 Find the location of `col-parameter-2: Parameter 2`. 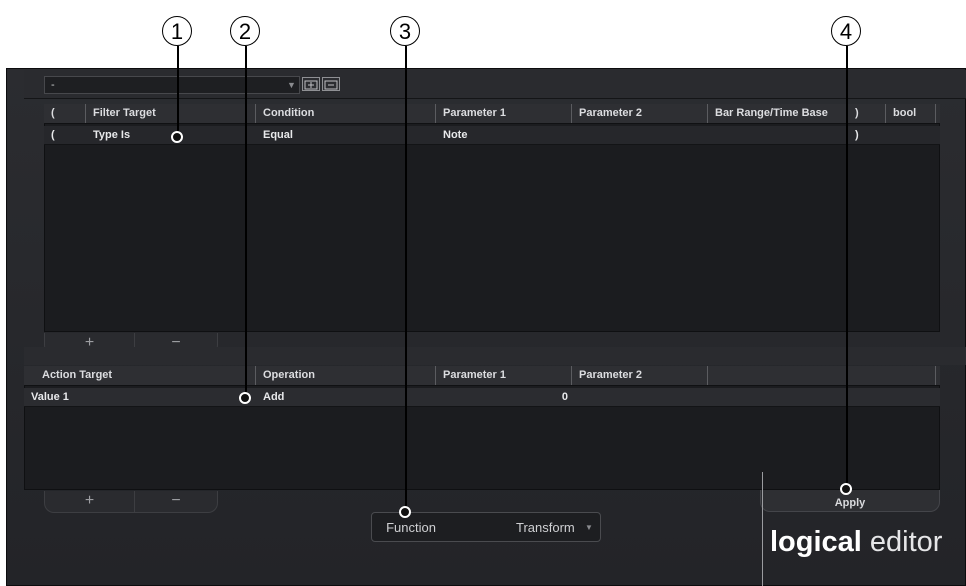

col-parameter-2: Parameter 2 is located at coordinates (640, 113).